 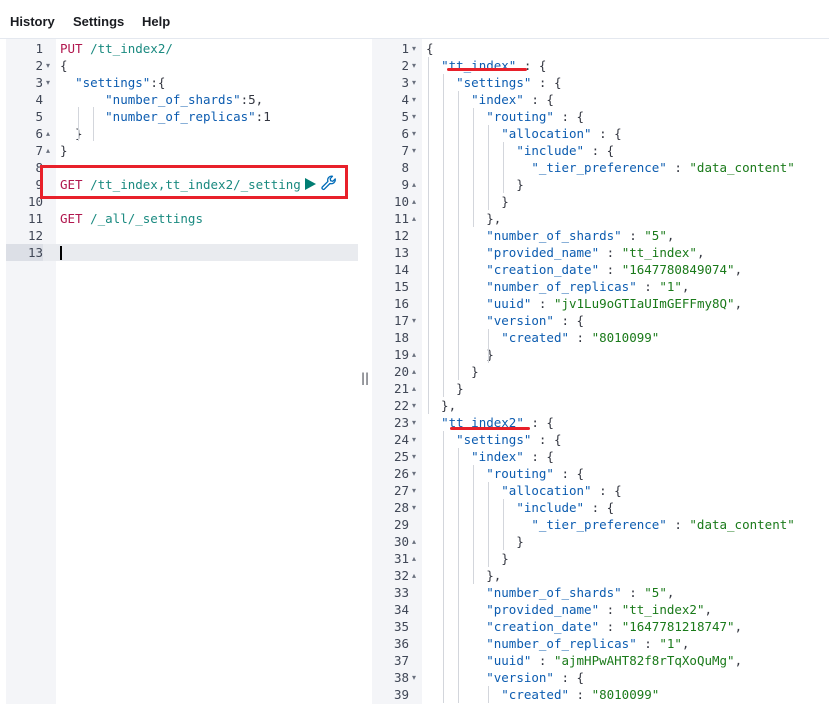 I want to click on code-line: 10 ▴ }, so click(x=600, y=201).